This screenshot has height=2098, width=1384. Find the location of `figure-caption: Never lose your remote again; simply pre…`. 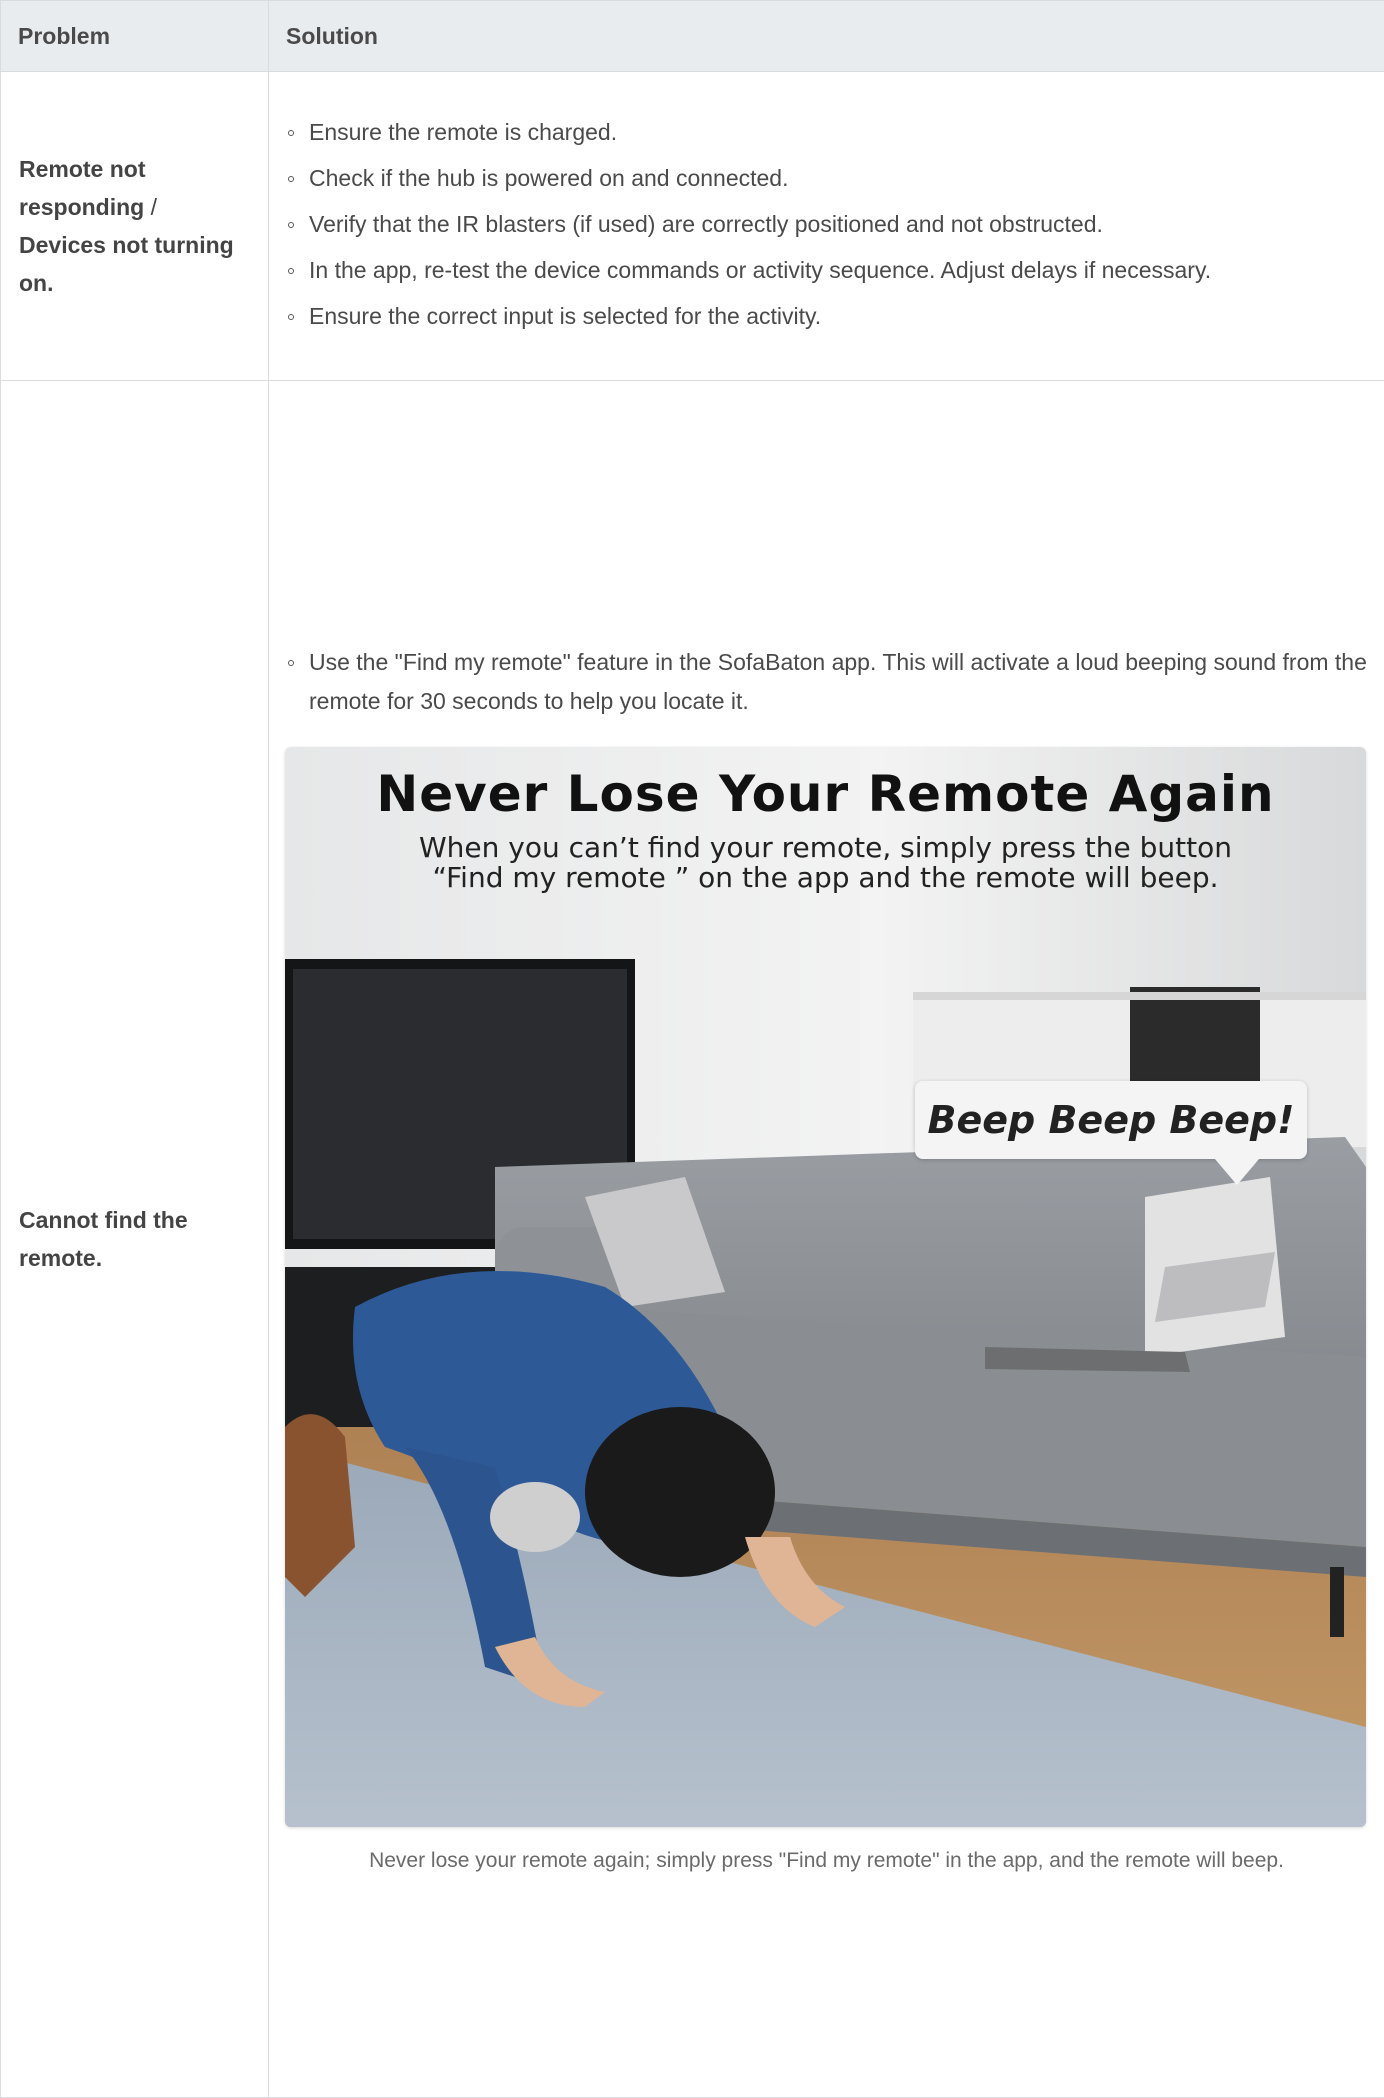

figure-caption: Never lose your remote again; simply pre… is located at coordinates (826, 1861).